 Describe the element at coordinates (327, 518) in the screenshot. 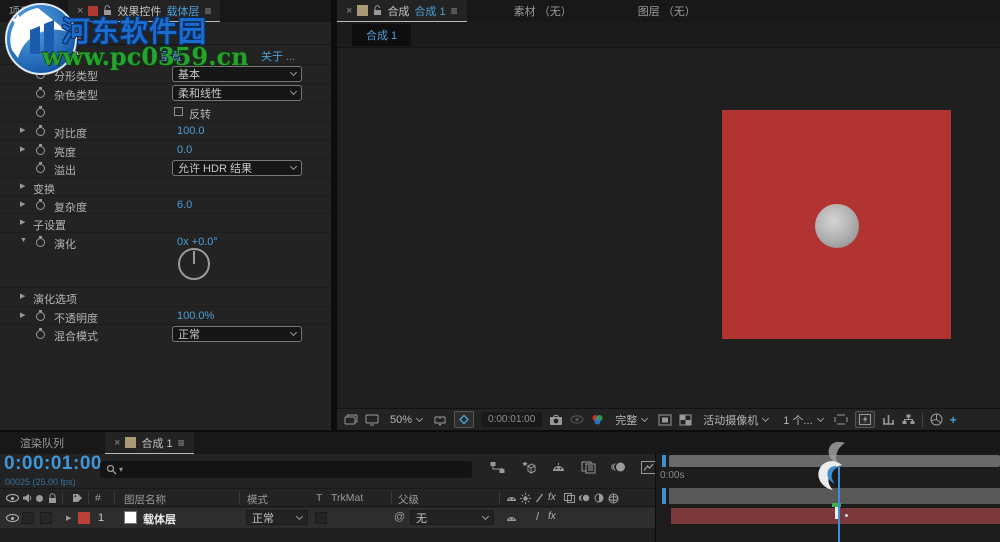

I see `layer-row-1: ▶ 1 载体层 正常 @ 无 / fx` at that location.